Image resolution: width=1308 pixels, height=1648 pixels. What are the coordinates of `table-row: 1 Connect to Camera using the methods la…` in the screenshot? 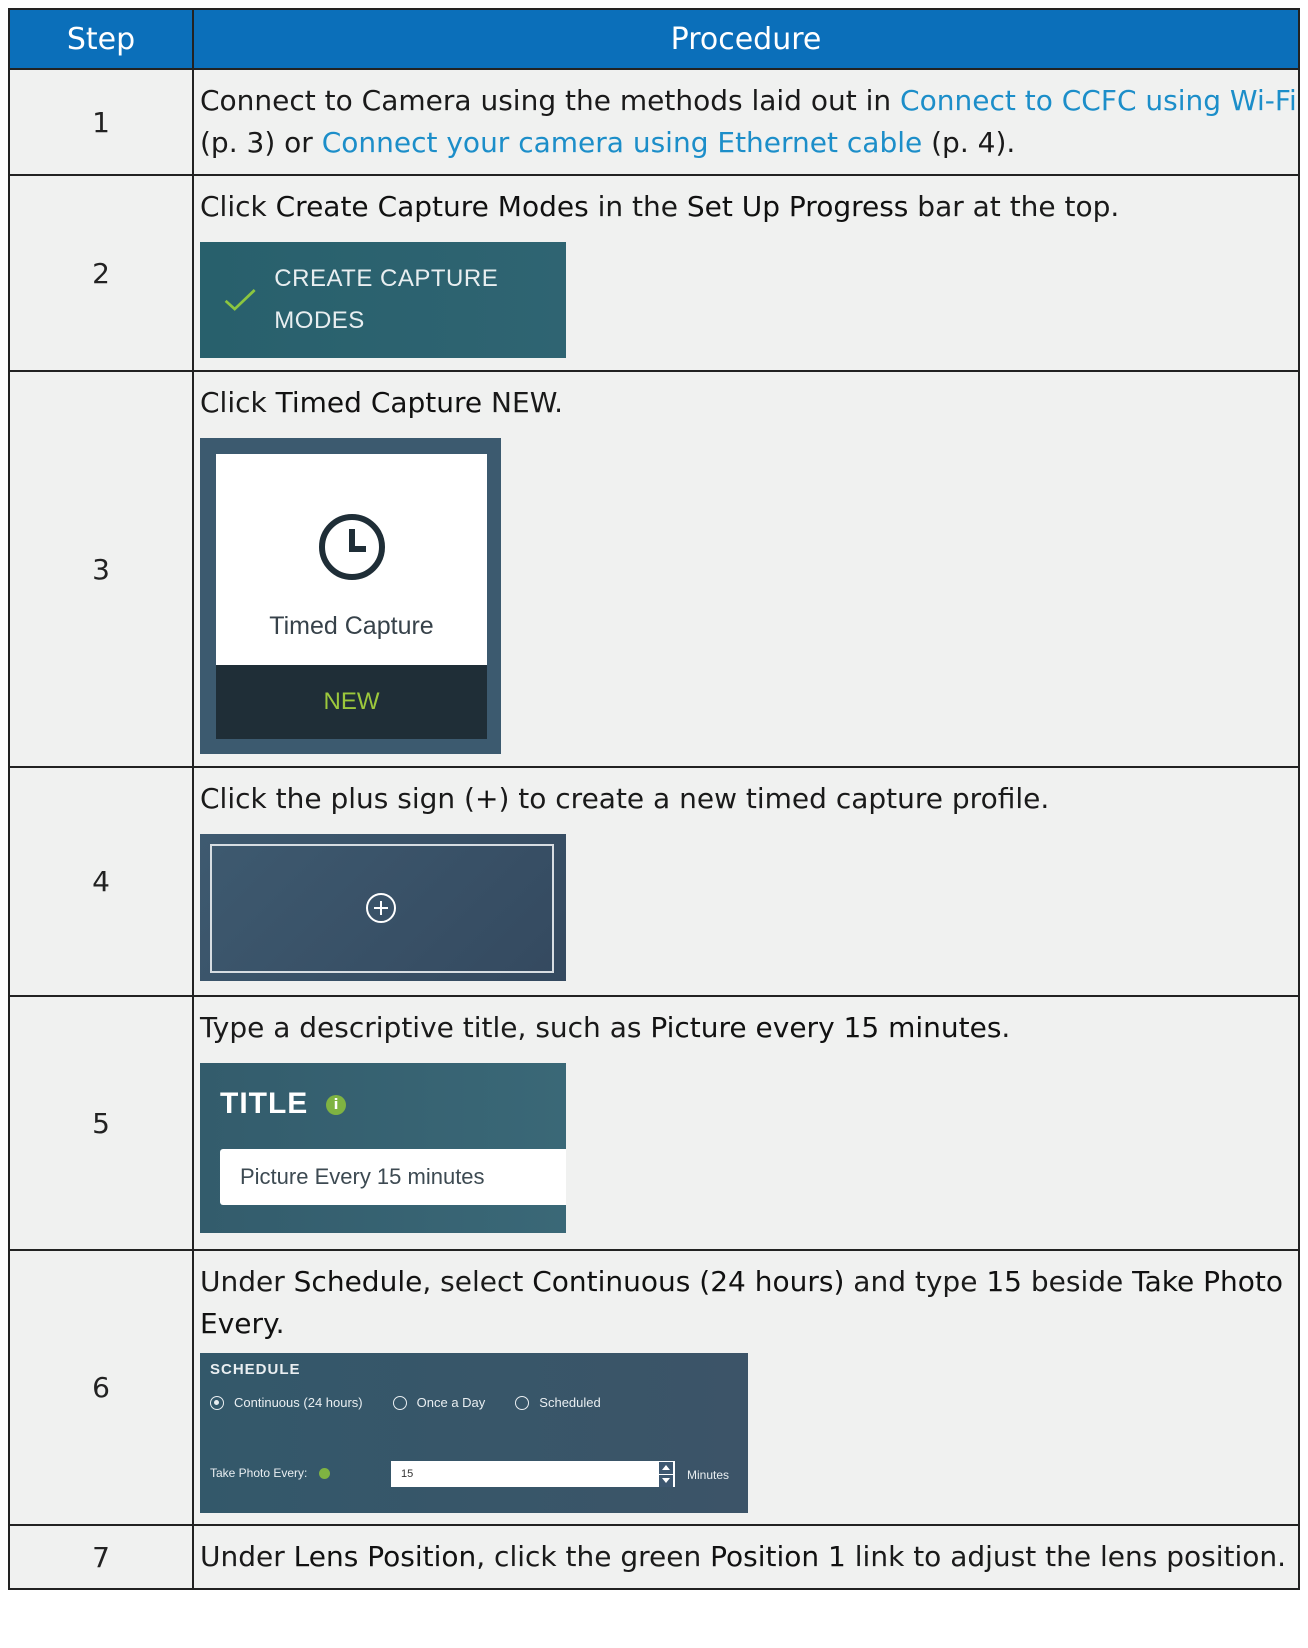 It's located at (654, 122).